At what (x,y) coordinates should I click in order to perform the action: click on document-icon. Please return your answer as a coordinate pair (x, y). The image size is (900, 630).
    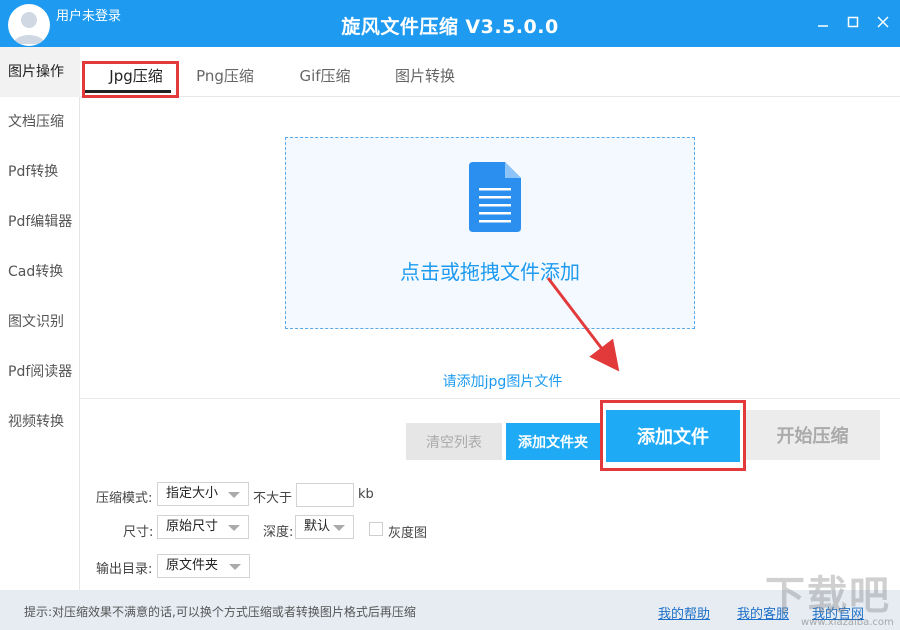
    Looking at the image, I should click on (495, 197).